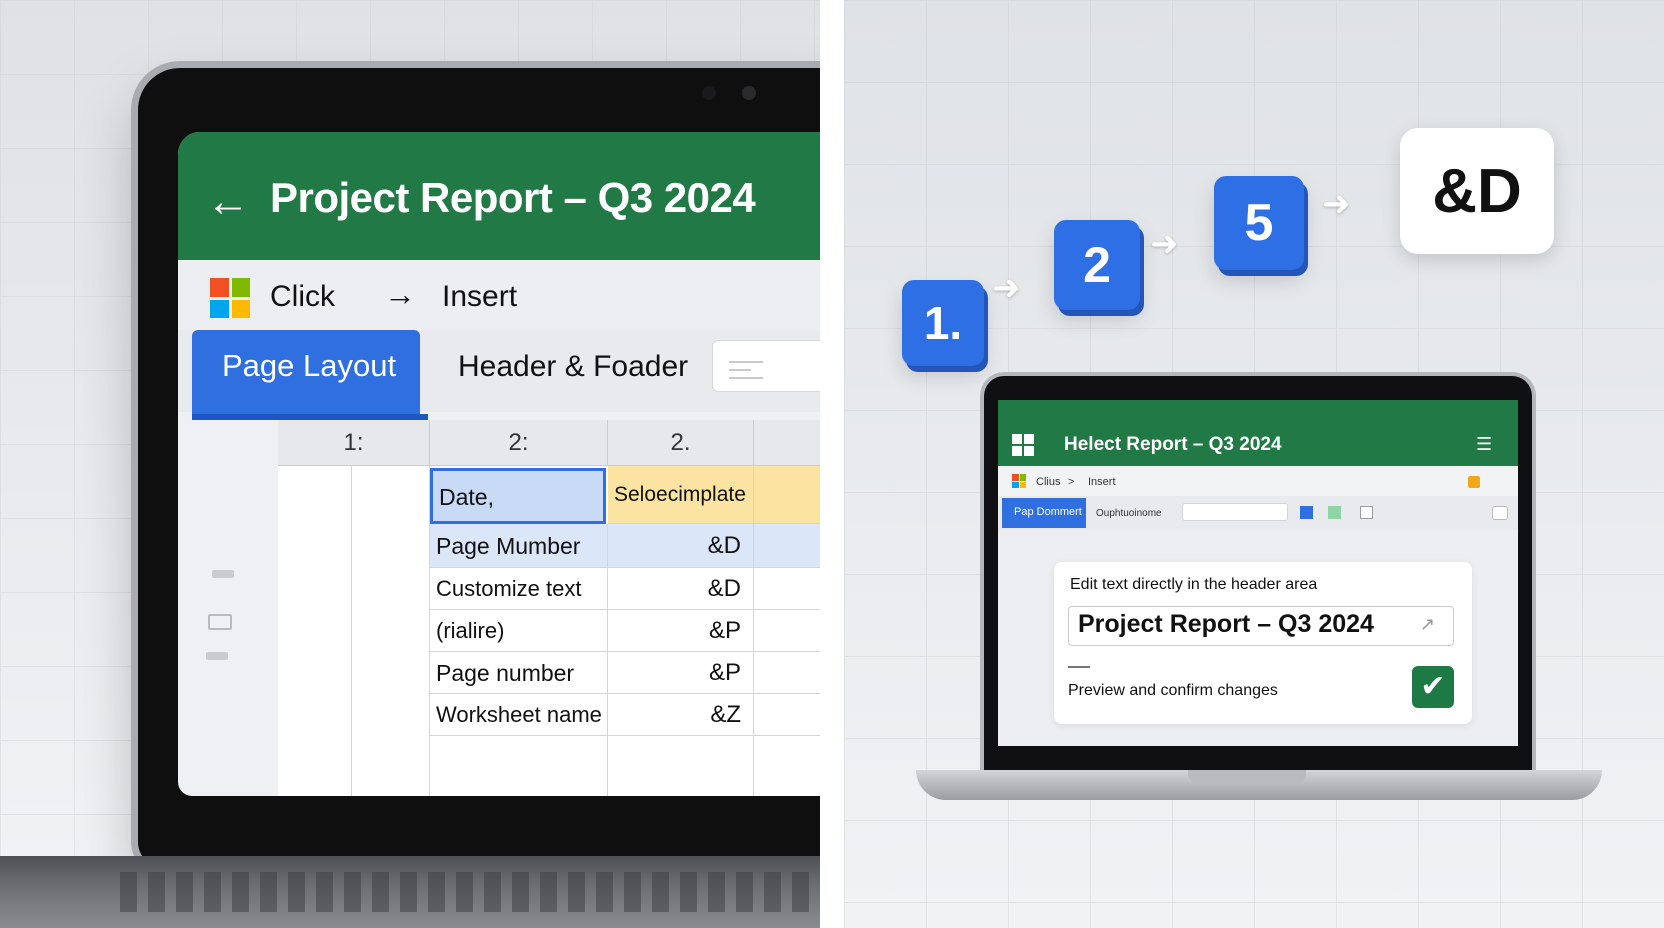 The height and width of the screenshot is (928, 1664). Describe the element at coordinates (302, 297) in the screenshot. I see `click-label: Click` at that location.